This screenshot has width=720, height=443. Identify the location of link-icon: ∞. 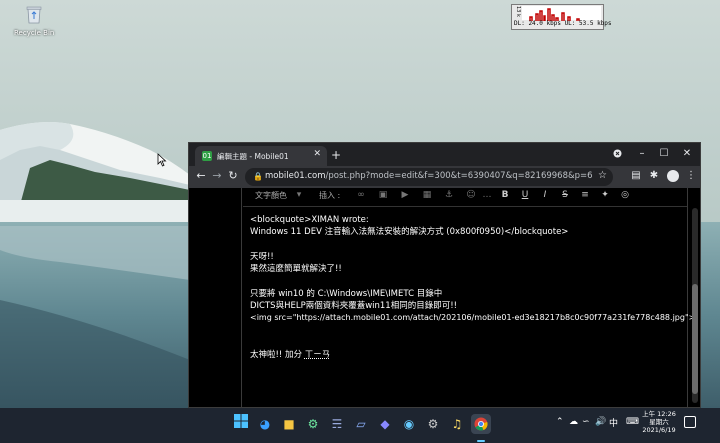
(361, 195).